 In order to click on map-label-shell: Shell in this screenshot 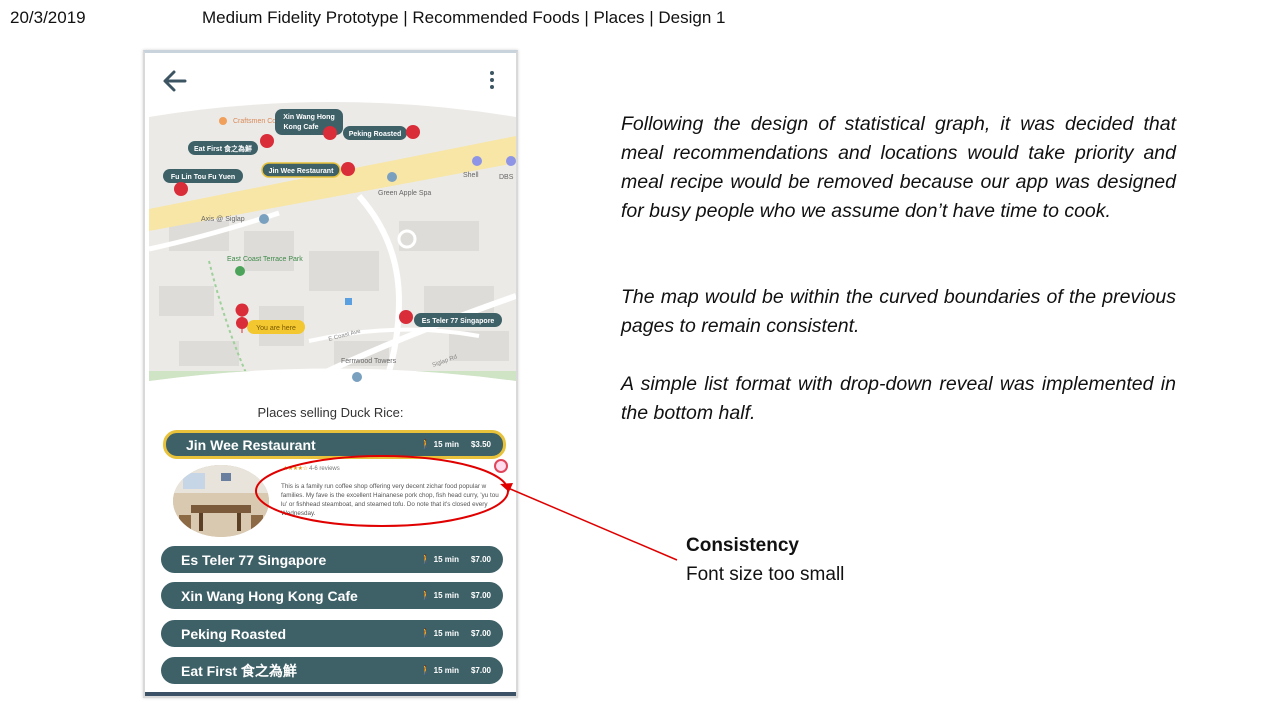, I will do `click(471, 175)`.